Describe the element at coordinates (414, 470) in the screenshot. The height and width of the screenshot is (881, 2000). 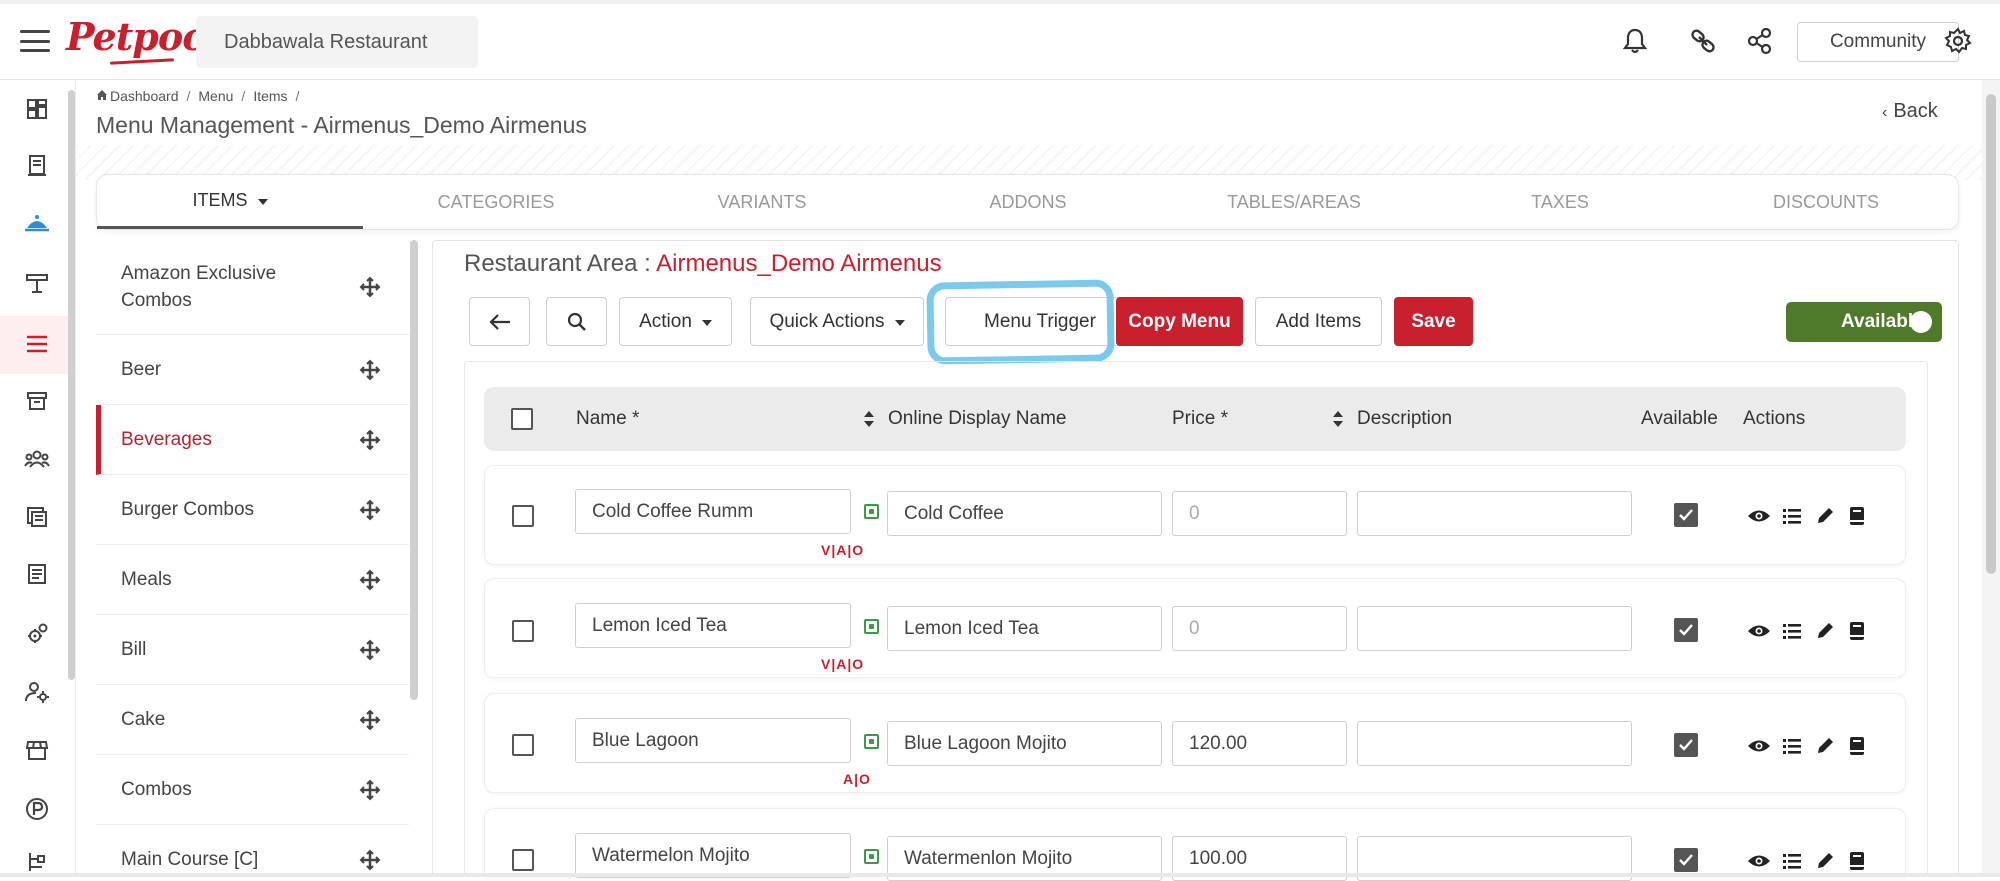
I see `category-scrollbar` at that location.